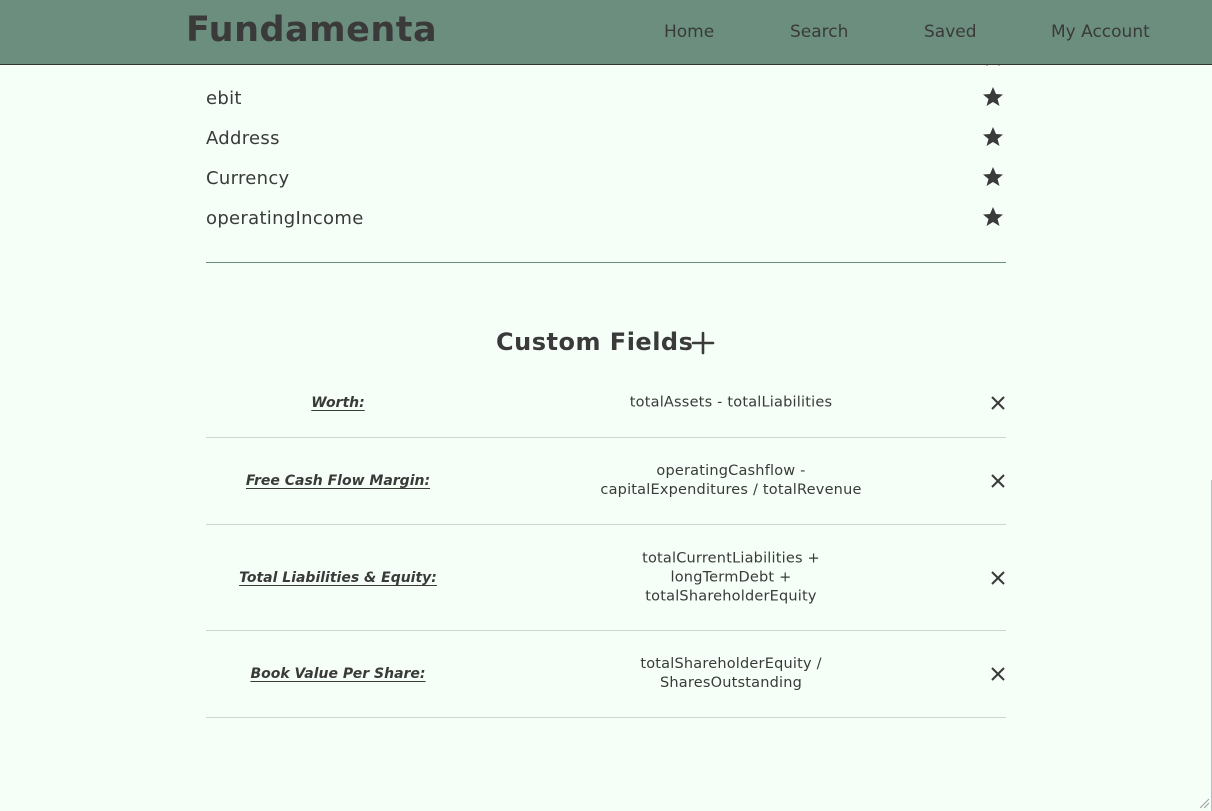 This screenshot has height=811, width=1212. I want to click on custom-field-name: Total Liabilities & Equity:, so click(338, 578).